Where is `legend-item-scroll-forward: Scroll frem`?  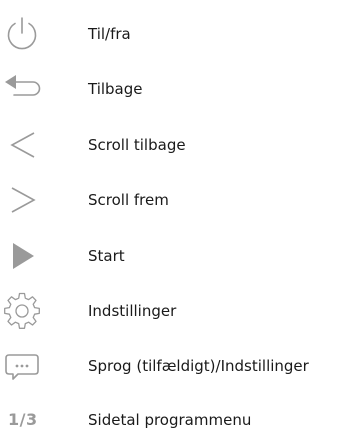 legend-item-scroll-forward: Scroll frem is located at coordinates (173, 200).